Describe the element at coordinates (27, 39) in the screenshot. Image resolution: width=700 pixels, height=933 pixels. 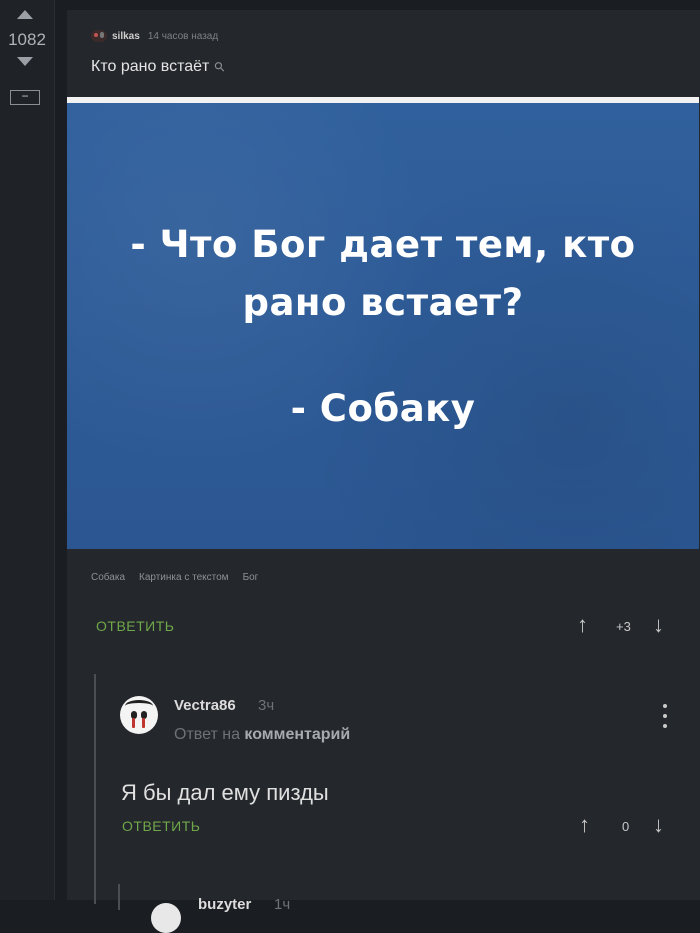
I see `post-rating: 1082` at that location.